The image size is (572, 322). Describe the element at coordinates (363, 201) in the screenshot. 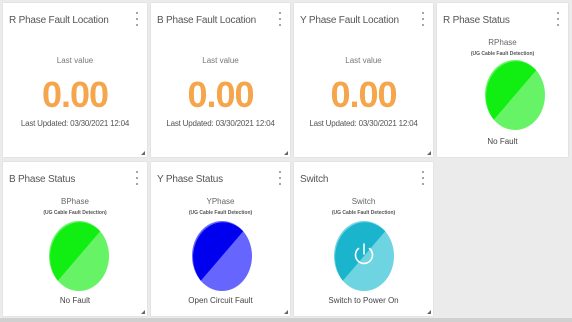

I see `switch-name: Switch` at that location.